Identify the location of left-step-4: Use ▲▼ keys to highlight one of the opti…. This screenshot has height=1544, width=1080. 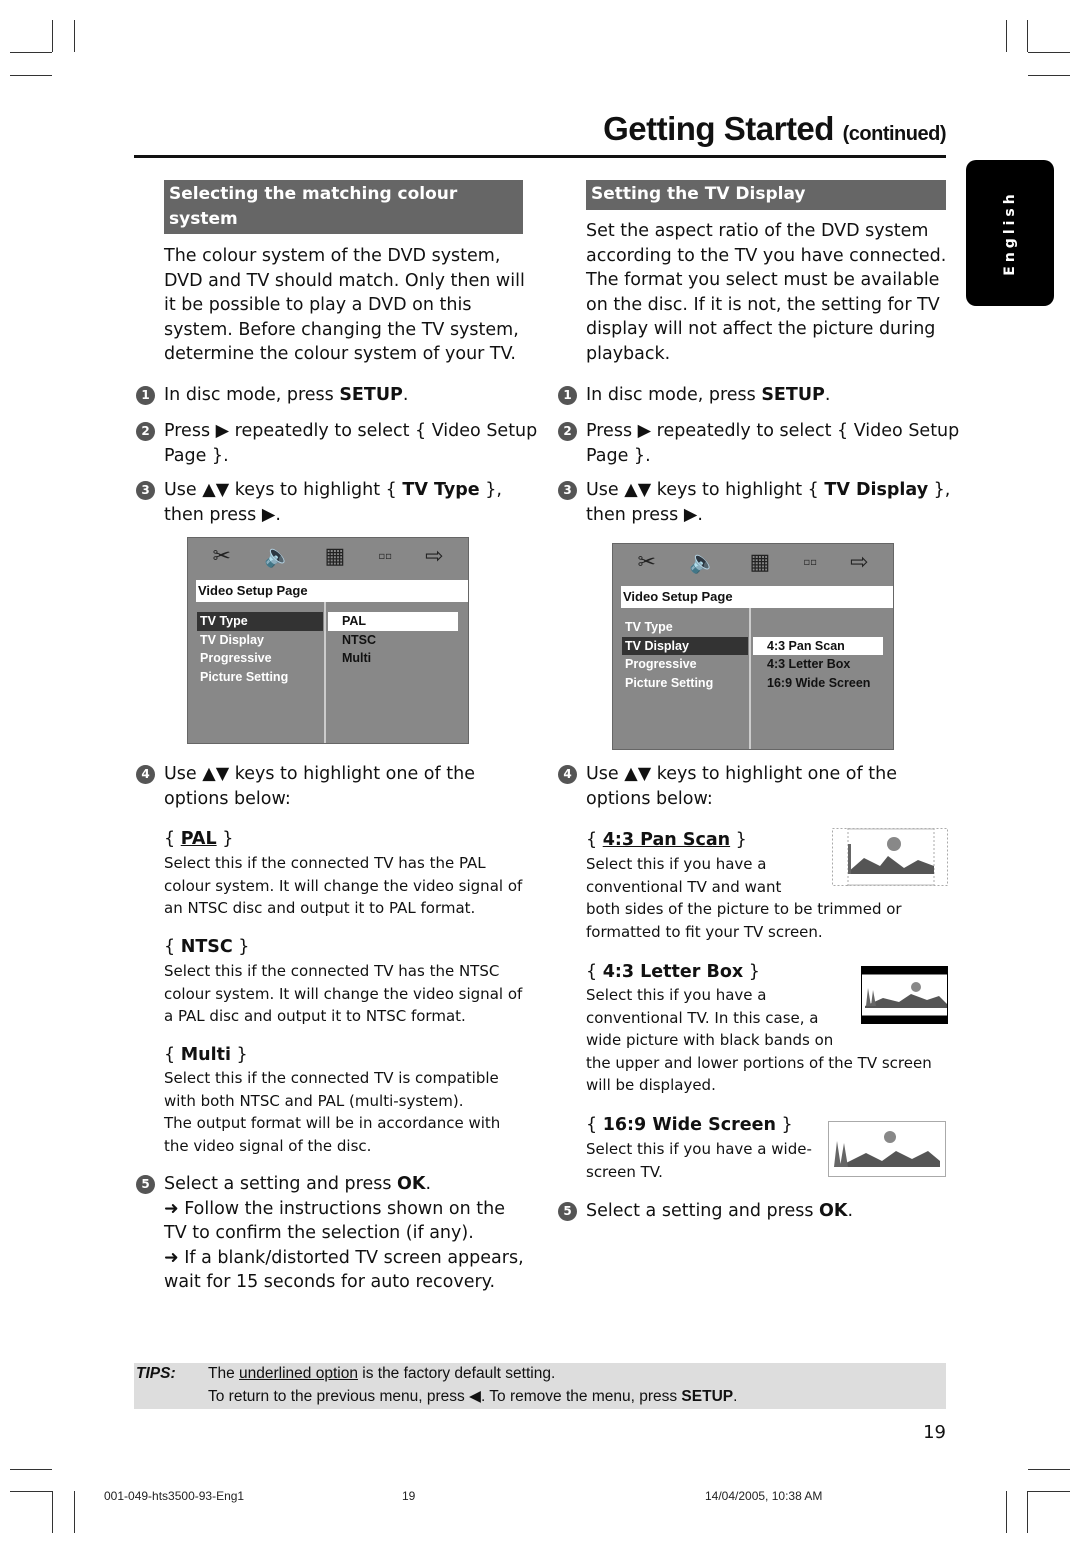
(319, 786).